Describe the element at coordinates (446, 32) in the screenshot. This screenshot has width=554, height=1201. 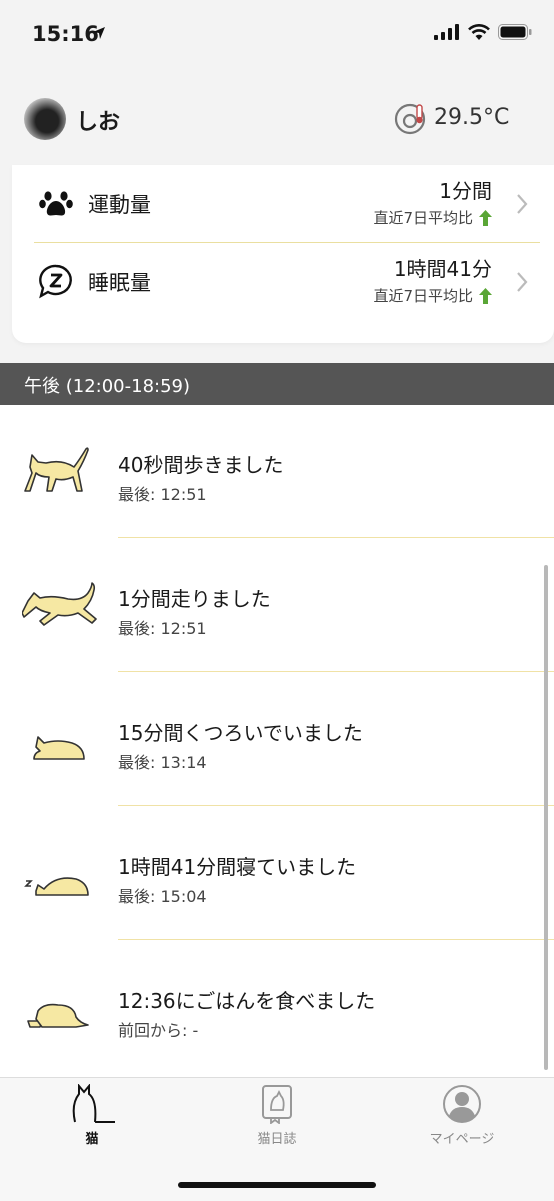
I see `signal-icon` at that location.